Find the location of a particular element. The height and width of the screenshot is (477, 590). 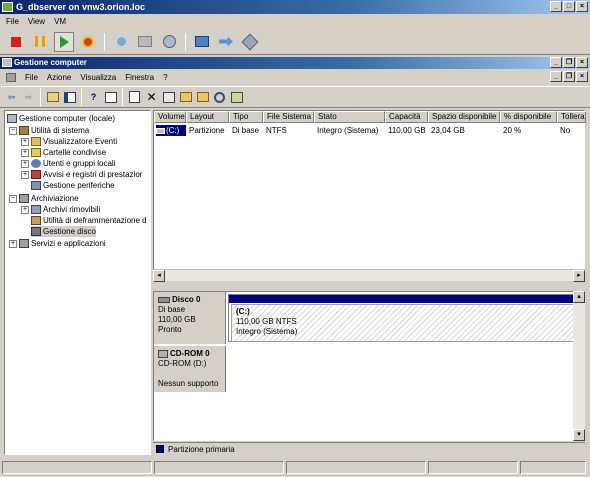

settings-button is located at coordinates (250, 42).